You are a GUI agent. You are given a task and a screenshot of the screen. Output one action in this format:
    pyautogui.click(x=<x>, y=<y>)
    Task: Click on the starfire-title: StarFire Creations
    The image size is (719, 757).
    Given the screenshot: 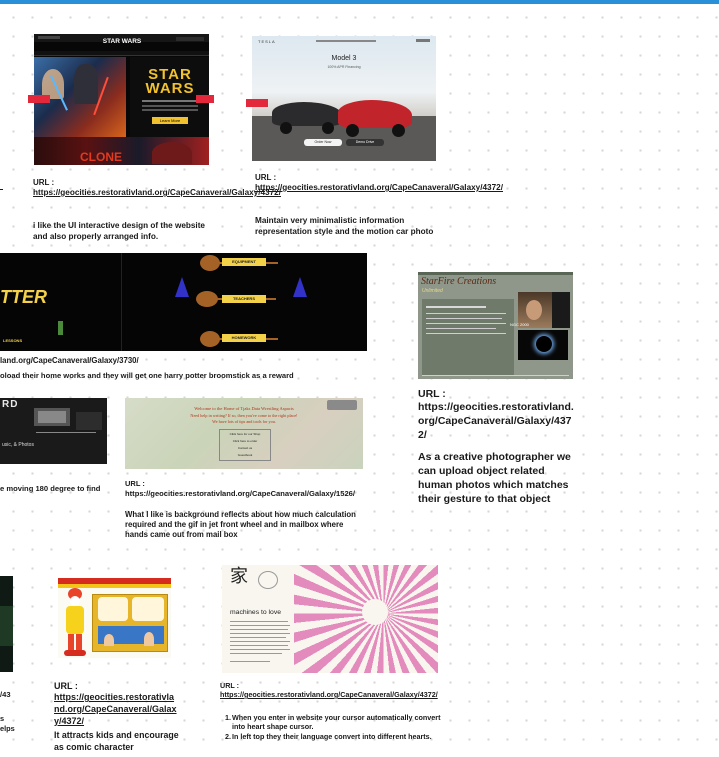 What is the action you would take?
    pyautogui.click(x=459, y=281)
    